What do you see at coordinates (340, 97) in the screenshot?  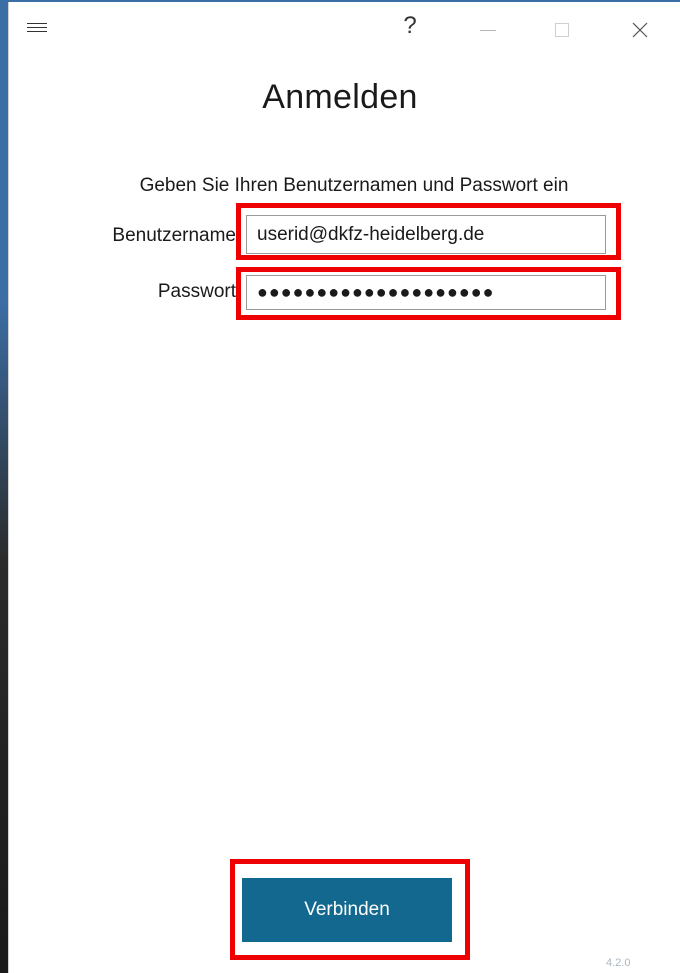 I see `page-title: Anmelden` at bounding box center [340, 97].